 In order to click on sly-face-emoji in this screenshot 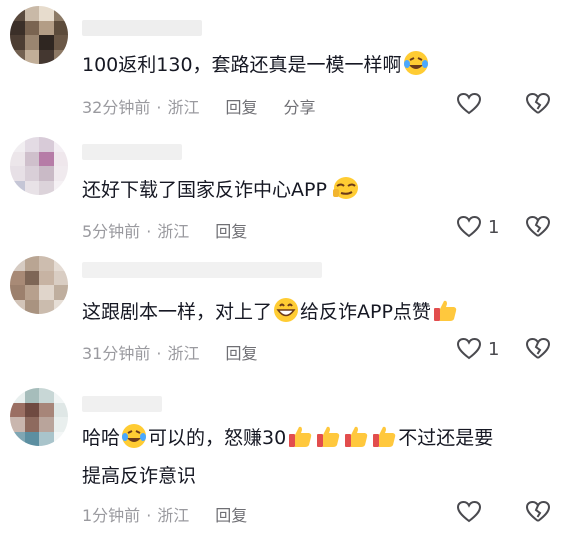, I will do `click(345, 188)`.